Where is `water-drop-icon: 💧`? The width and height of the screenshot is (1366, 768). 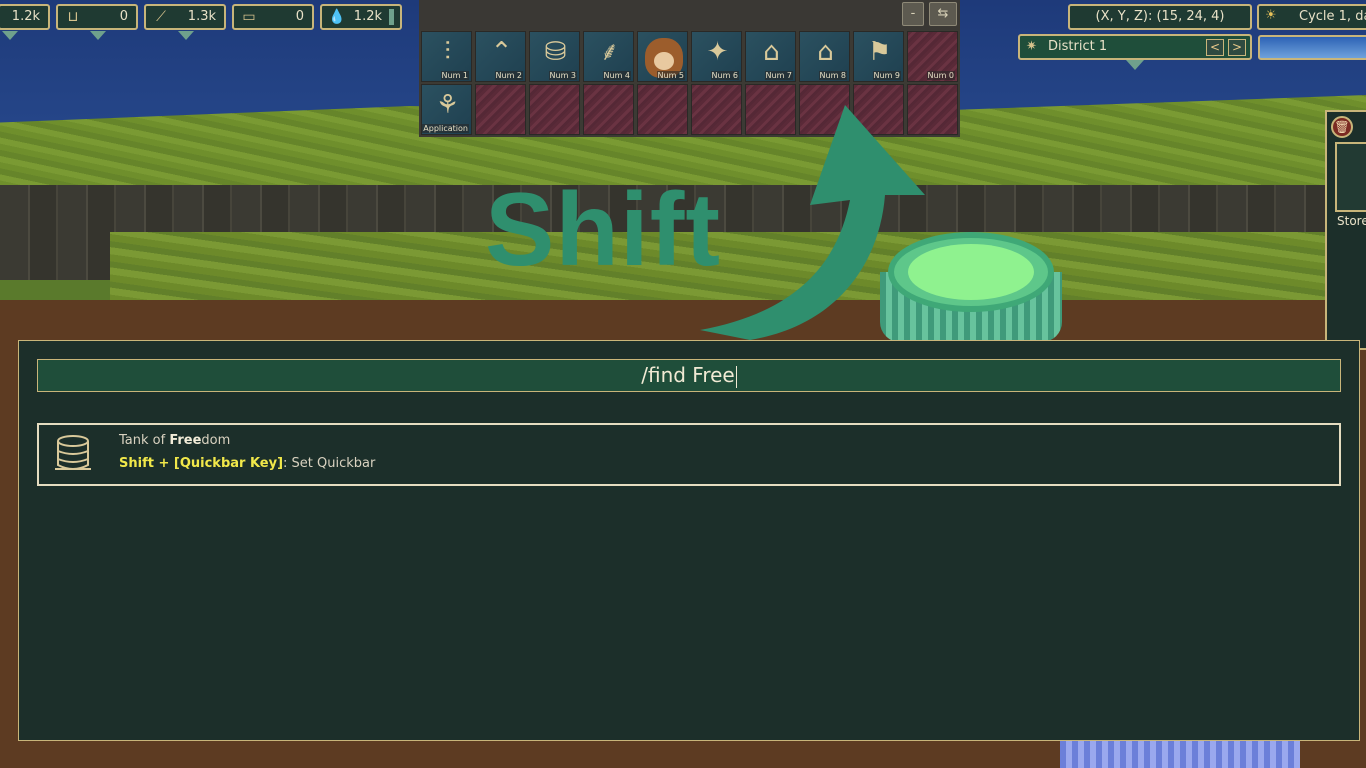
water-drop-icon: 💧 is located at coordinates (337, 17).